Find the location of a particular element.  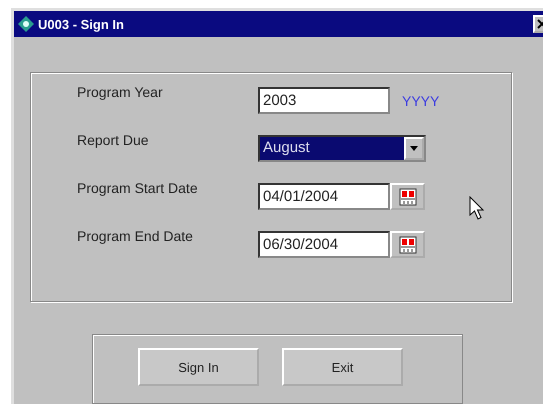

field-label: Program Year is located at coordinates (120, 92).